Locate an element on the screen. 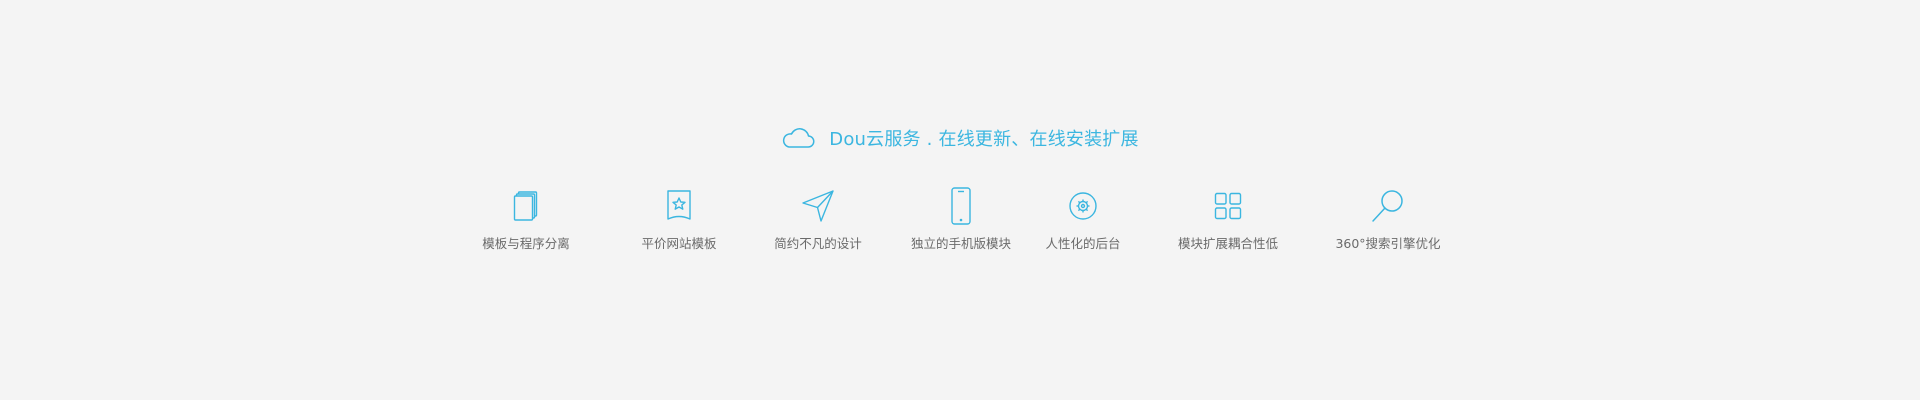  grid-modules-icon is located at coordinates (1228, 206).